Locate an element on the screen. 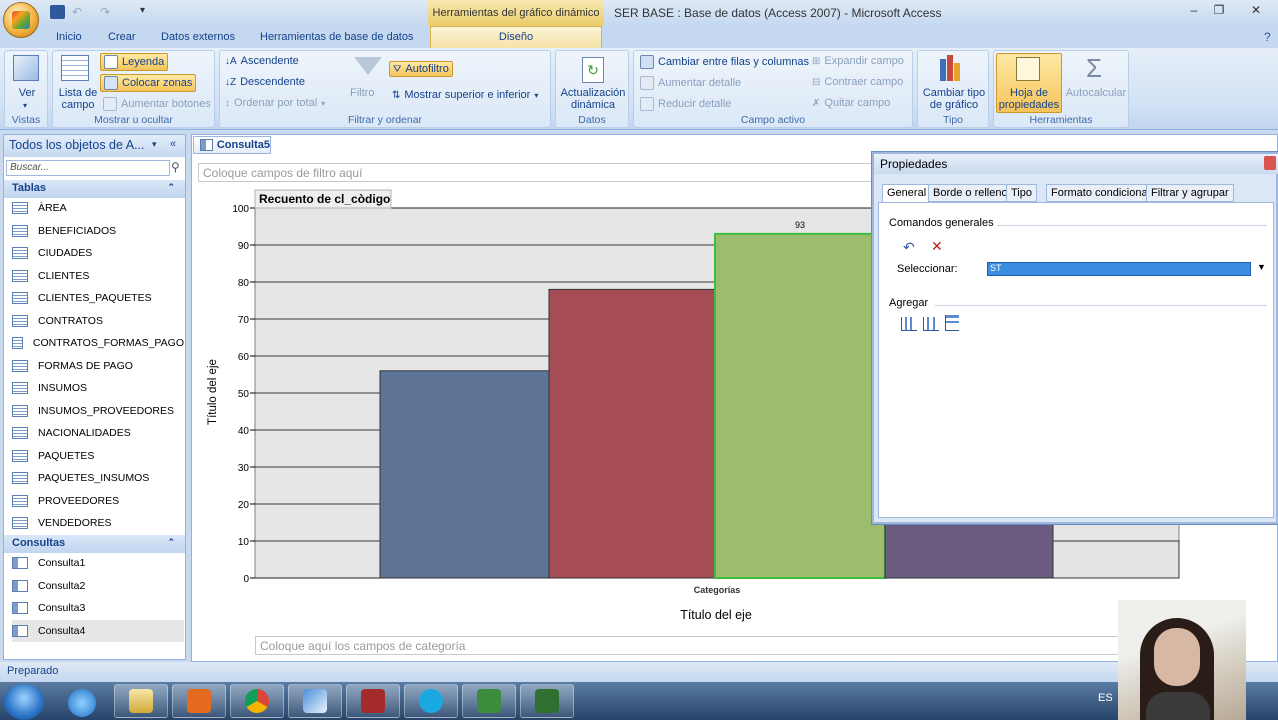 This screenshot has height=720, width=1278. internet-explorer-icon is located at coordinates (82, 703).